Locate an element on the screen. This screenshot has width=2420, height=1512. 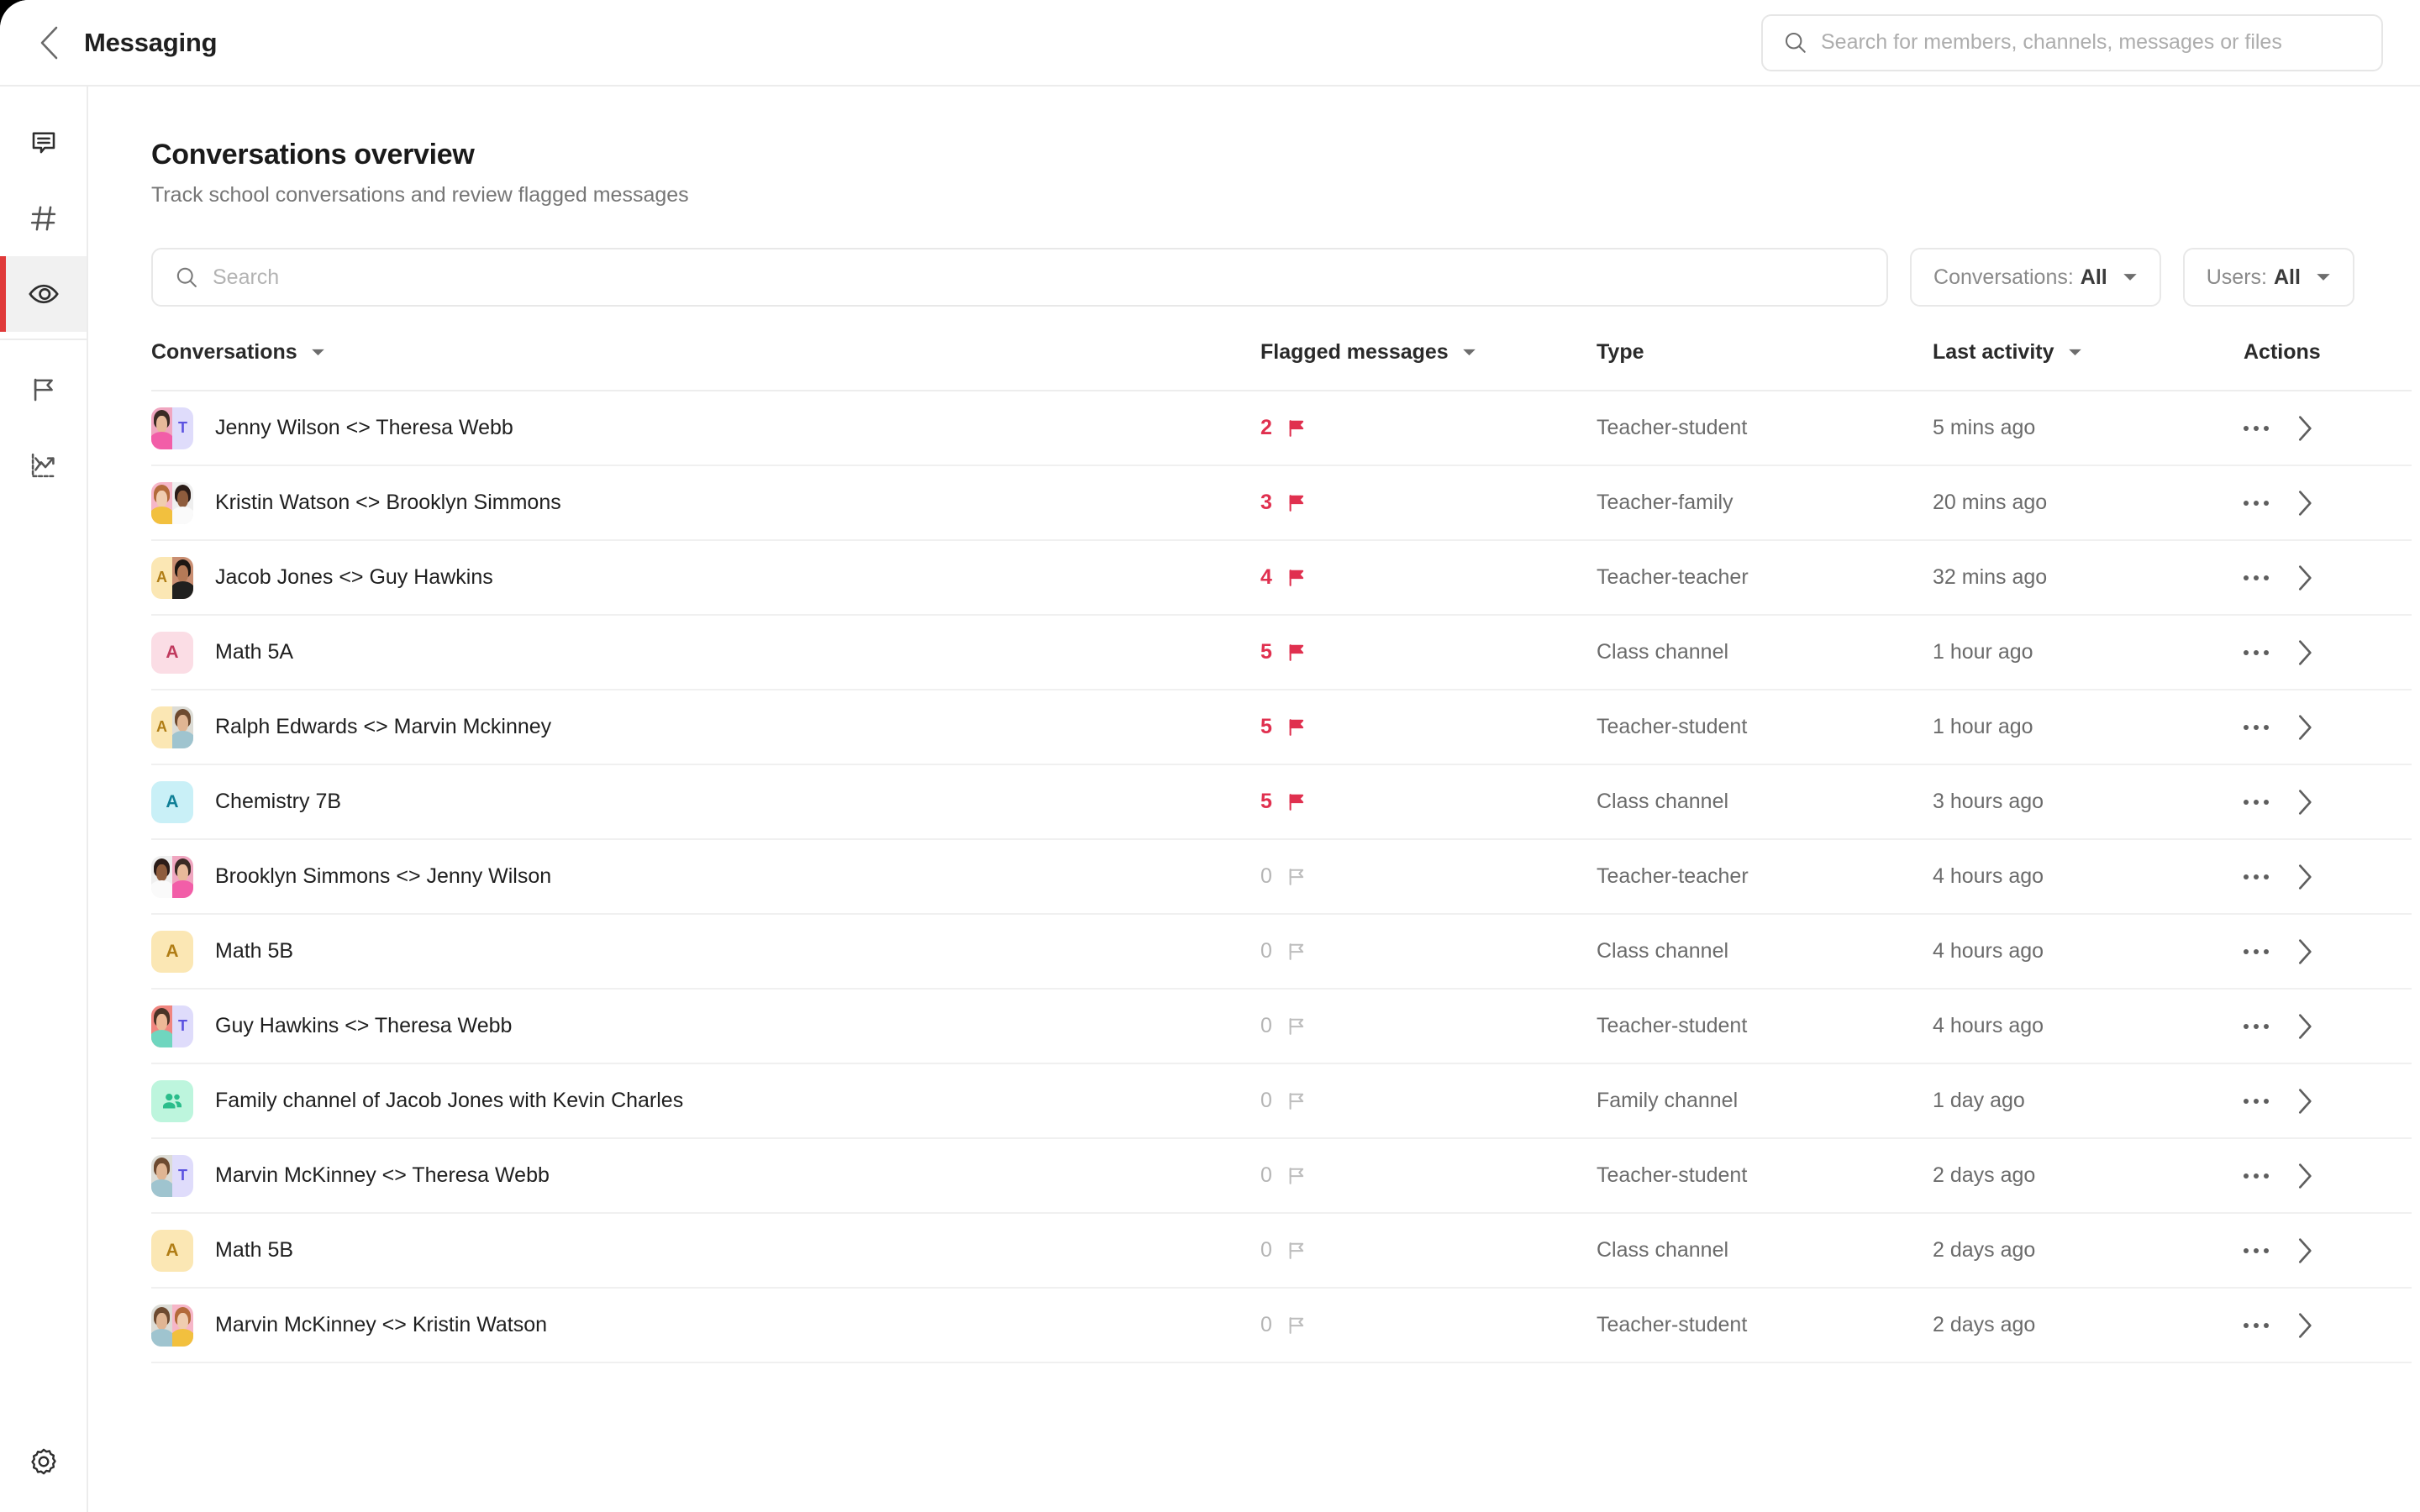
table-row: A Math 5A 5 Class channel 1 hour ago is located at coordinates (1282, 652).